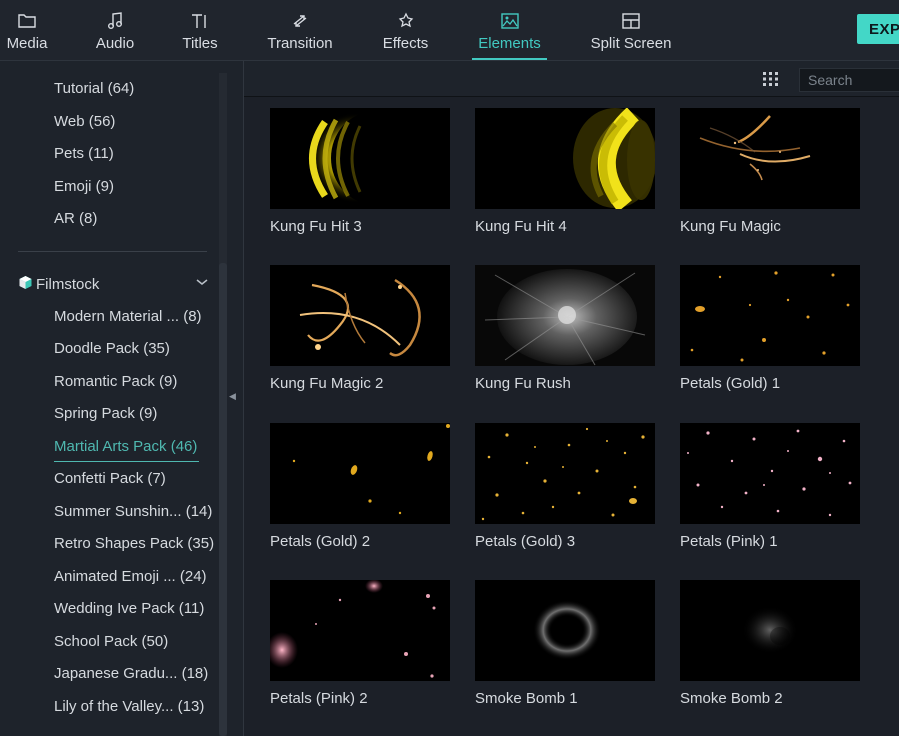 This screenshot has height=736, width=899. I want to click on tab-audio: Audio, so click(115, 30).